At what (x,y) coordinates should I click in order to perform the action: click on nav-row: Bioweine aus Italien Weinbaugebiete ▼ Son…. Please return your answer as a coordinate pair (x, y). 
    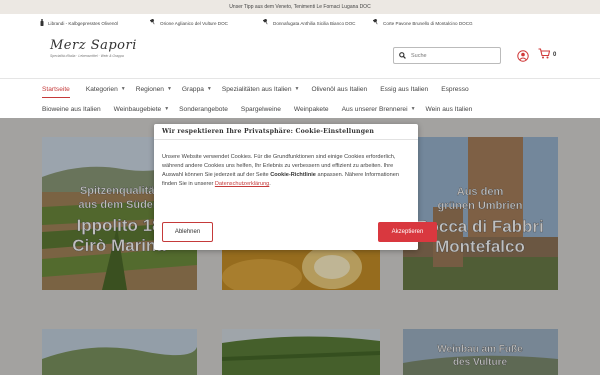
    Looking at the image, I should click on (257, 109).